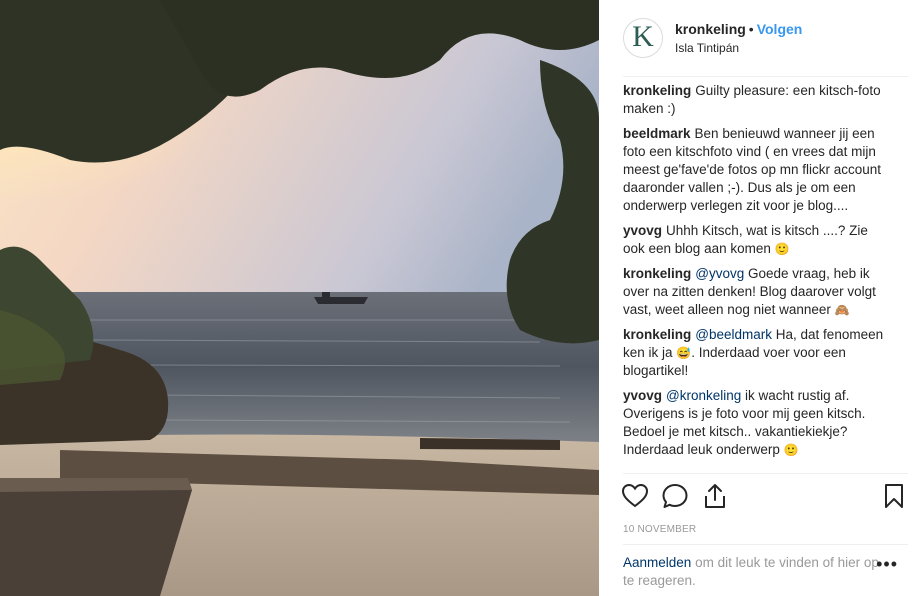 The width and height of the screenshot is (916, 596). Describe the element at coordinates (887, 564) in the screenshot. I see `more-options-icon: •••` at that location.